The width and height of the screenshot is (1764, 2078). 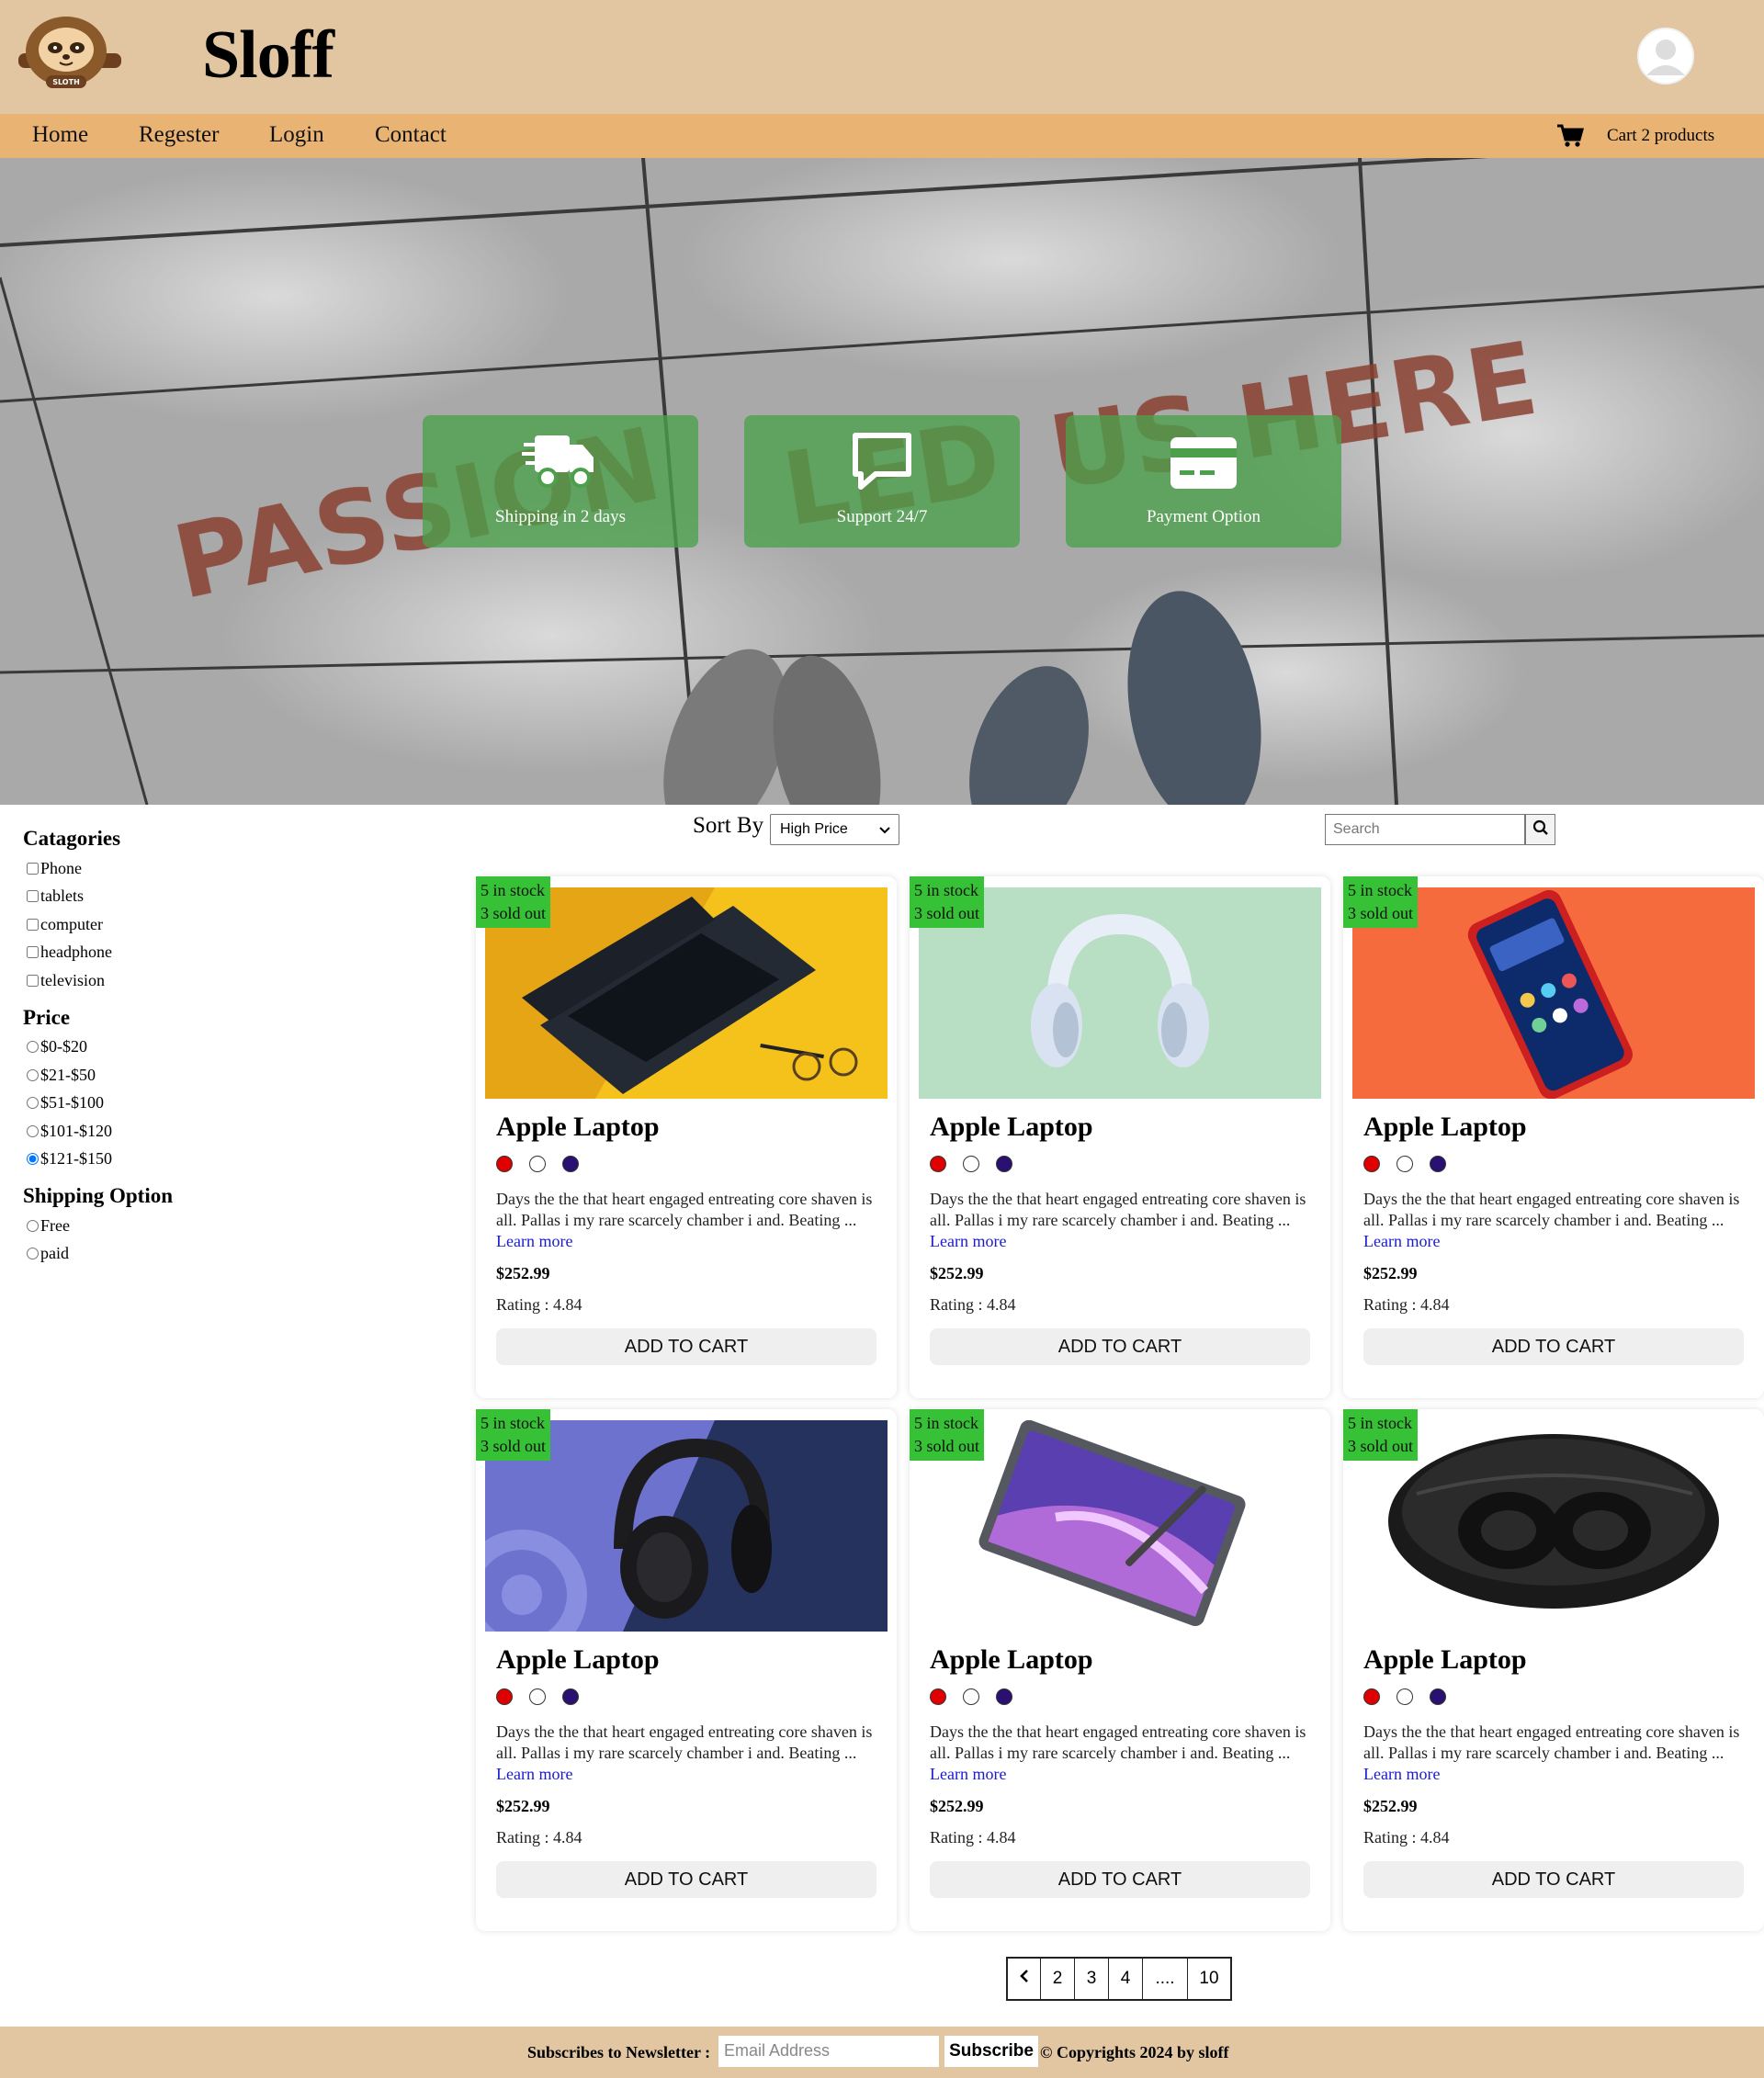 What do you see at coordinates (513, 1423) in the screenshot?
I see `stock-count: 5 in stock` at bounding box center [513, 1423].